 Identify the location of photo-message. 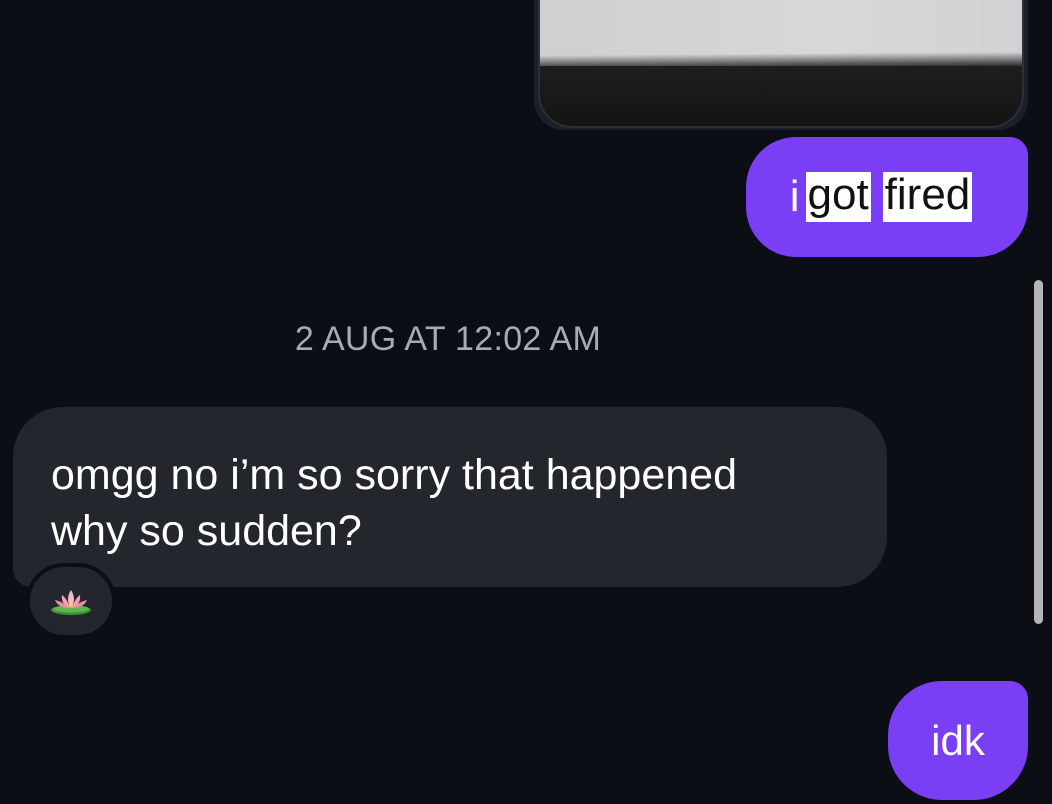
(781, 65).